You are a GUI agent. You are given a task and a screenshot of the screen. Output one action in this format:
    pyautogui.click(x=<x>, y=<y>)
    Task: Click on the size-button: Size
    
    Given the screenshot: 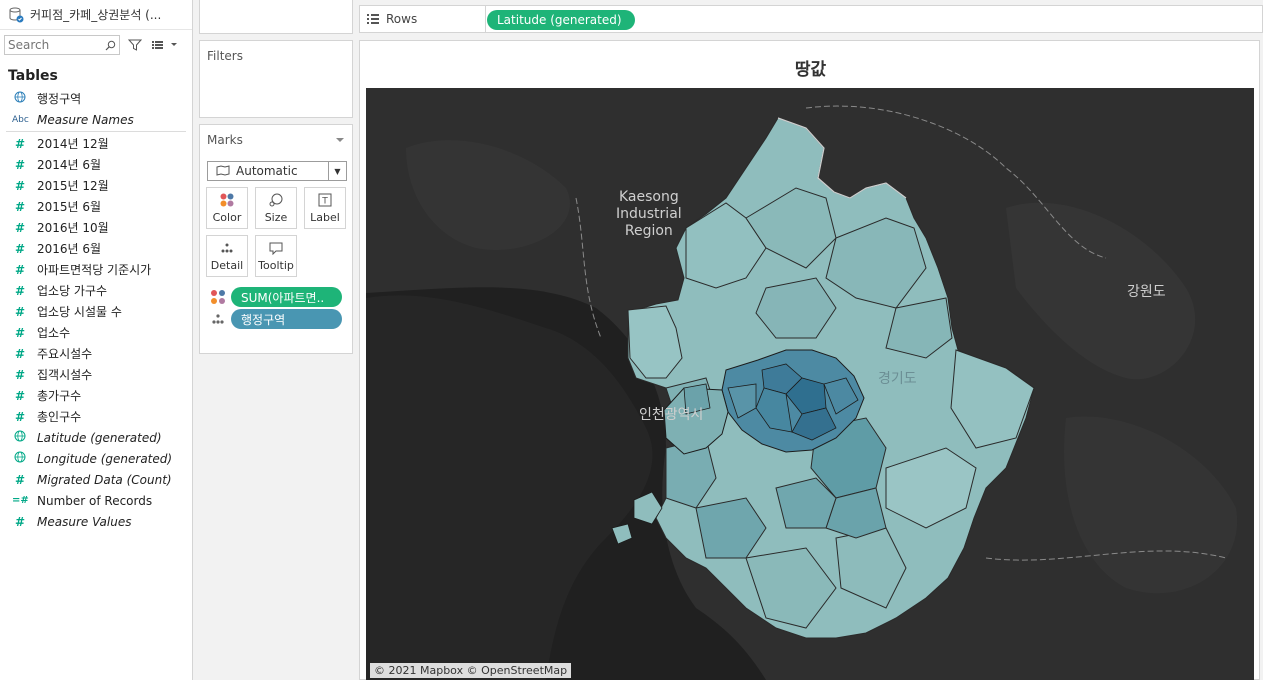 What is the action you would take?
    pyautogui.click(x=276, y=208)
    